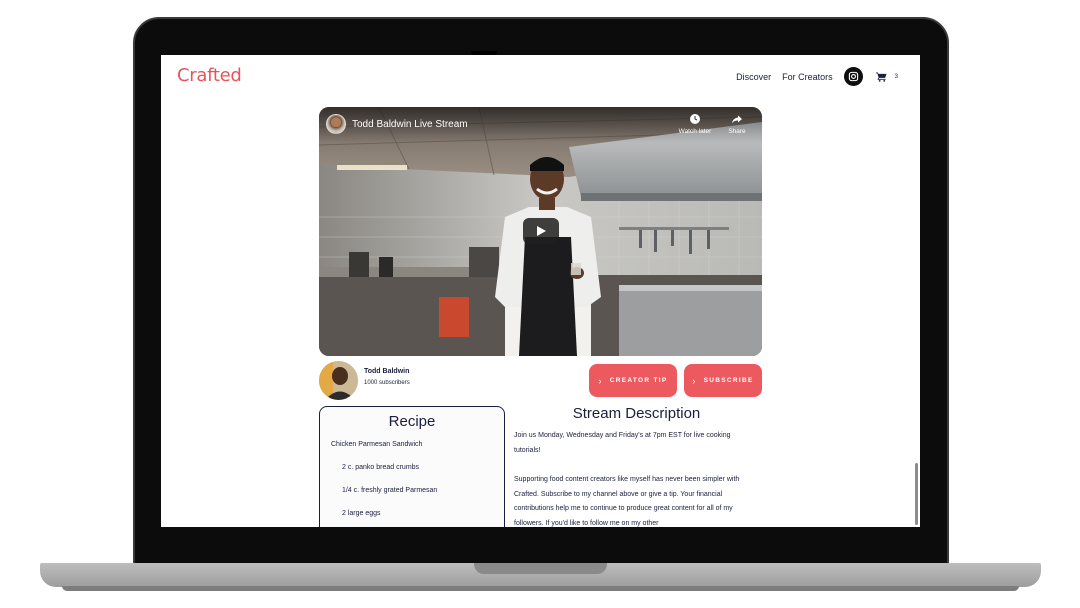  What do you see at coordinates (695, 131) in the screenshot?
I see `watch-later-label: Watch later` at bounding box center [695, 131].